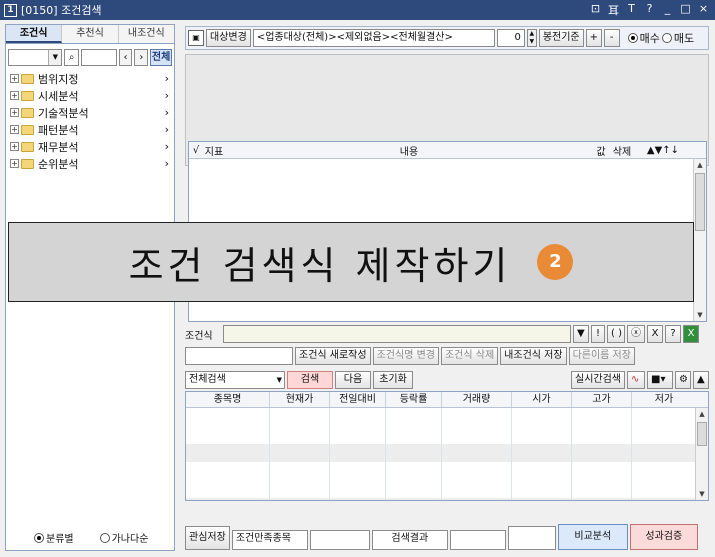  Describe the element at coordinates (655, 334) in the screenshot. I see `clear-button: X` at that location.